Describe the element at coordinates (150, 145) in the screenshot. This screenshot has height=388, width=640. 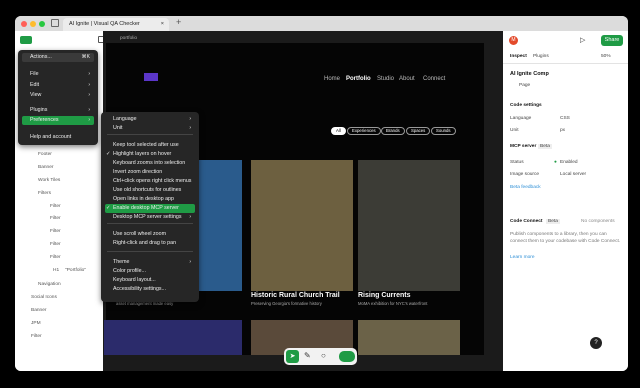
I see `preference-item: Keep tool selected after use` at that location.